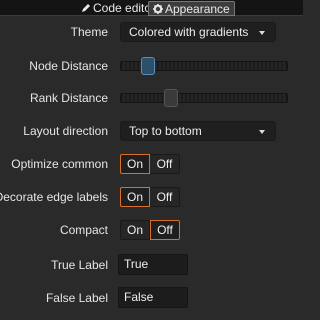  What do you see at coordinates (89, 32) in the screenshot?
I see `theme-label: Theme` at bounding box center [89, 32].